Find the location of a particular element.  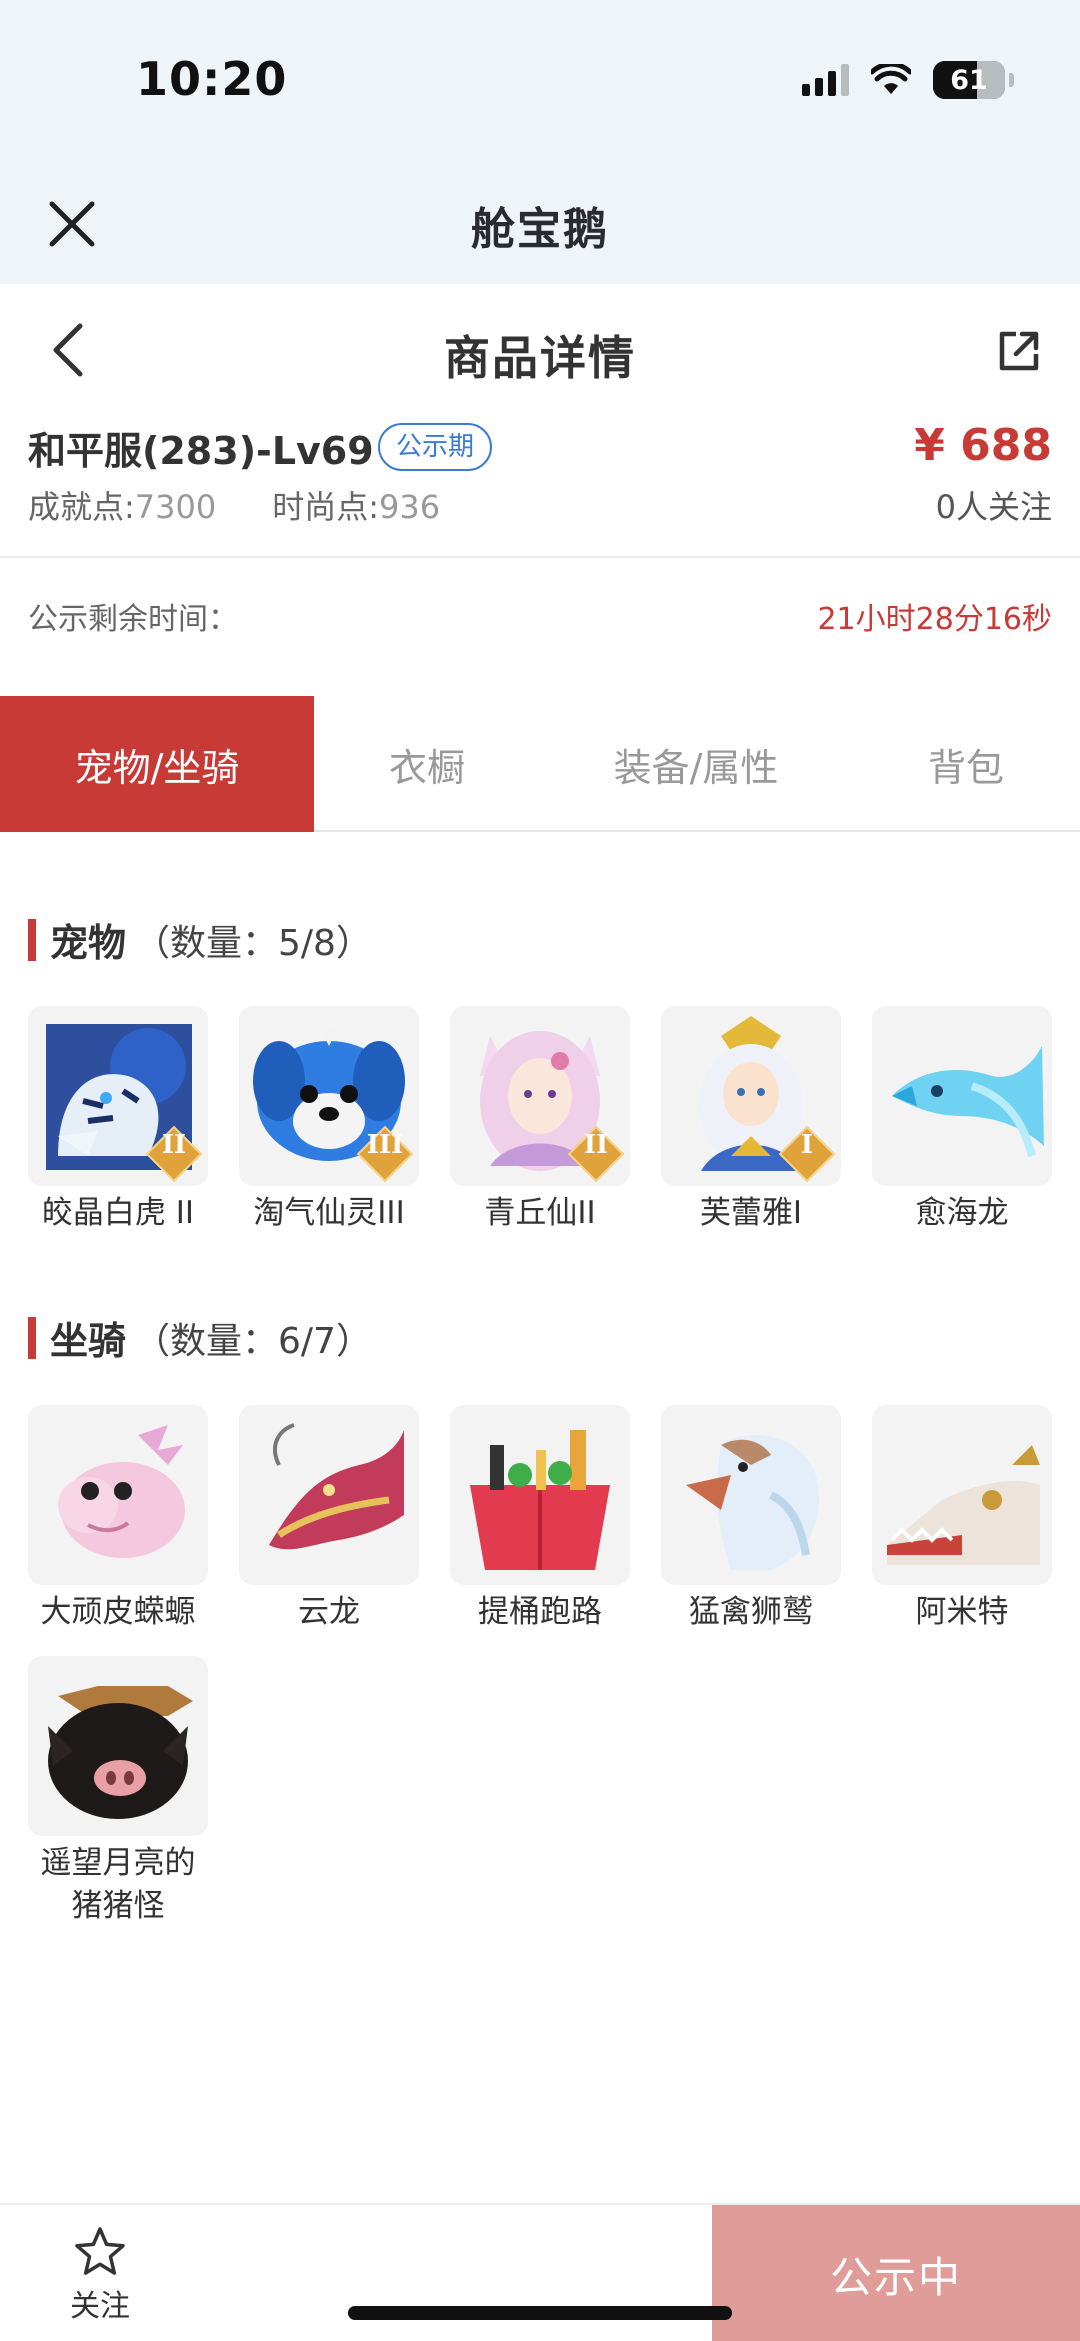

pet-item: III 淘气仙灵III is located at coordinates (329, 1120).